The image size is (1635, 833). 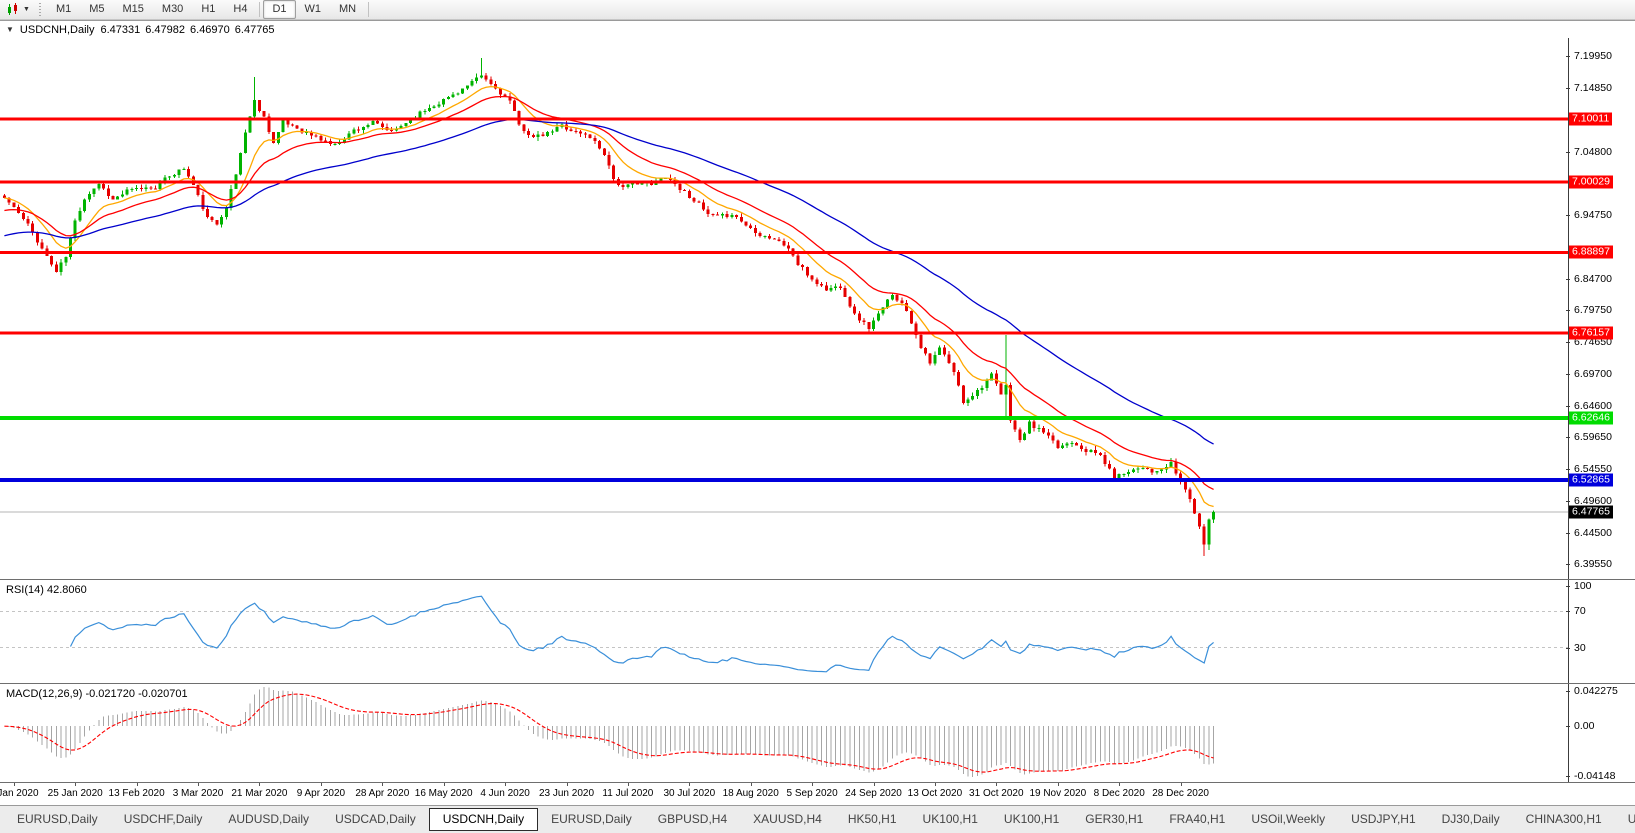 What do you see at coordinates (163, 819) in the screenshot?
I see `tab-usdchf-daily: USDCHF,Daily` at bounding box center [163, 819].